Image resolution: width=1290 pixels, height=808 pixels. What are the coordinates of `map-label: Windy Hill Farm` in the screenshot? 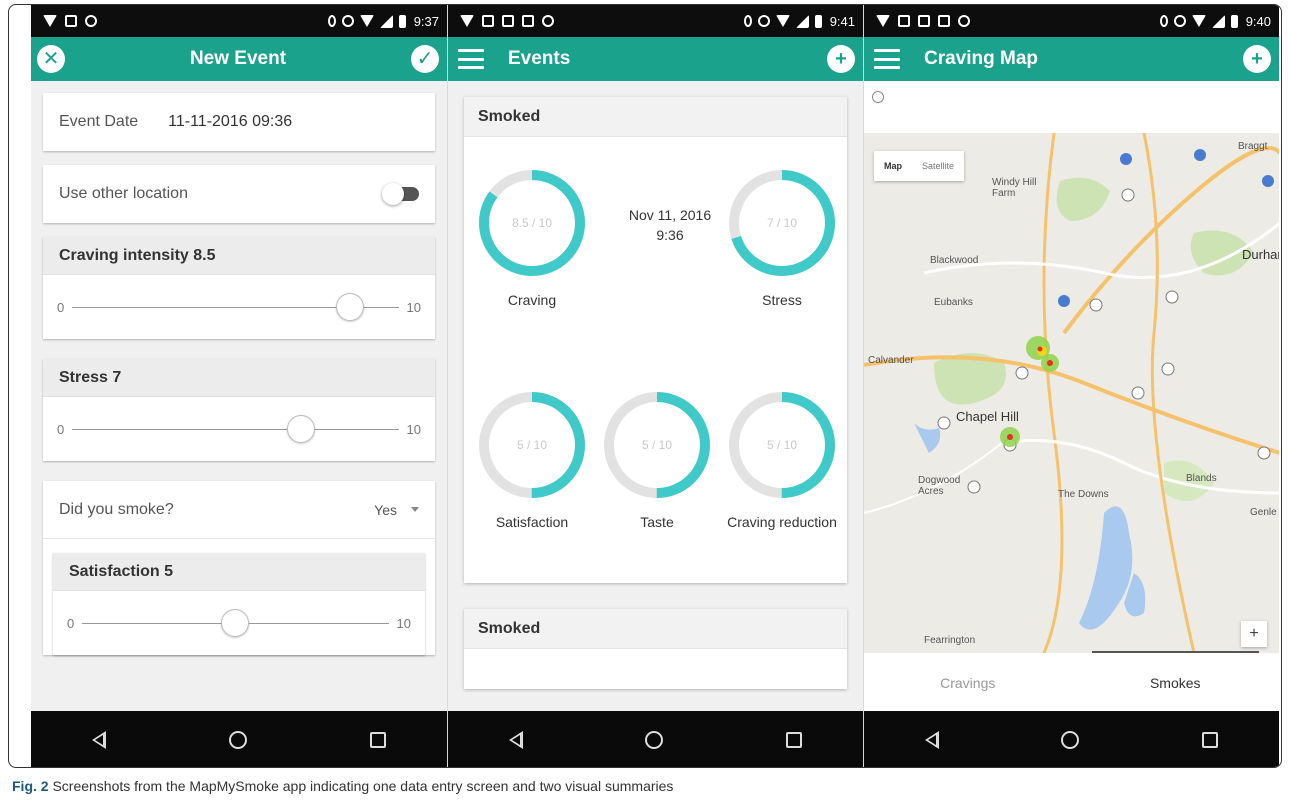 It's located at (1014, 188).